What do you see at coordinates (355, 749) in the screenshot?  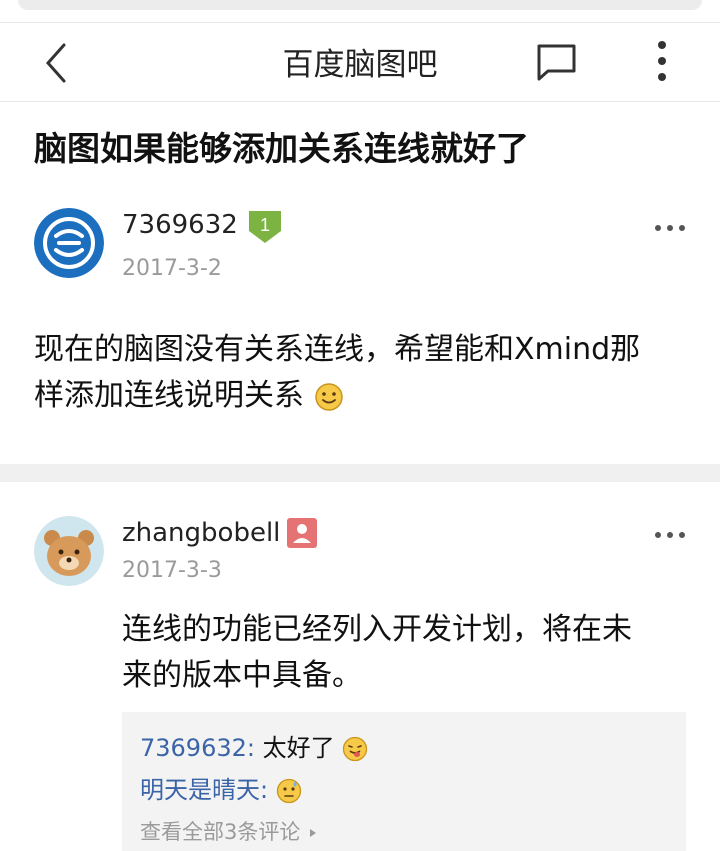 I see `tongue-emoji-icon` at bounding box center [355, 749].